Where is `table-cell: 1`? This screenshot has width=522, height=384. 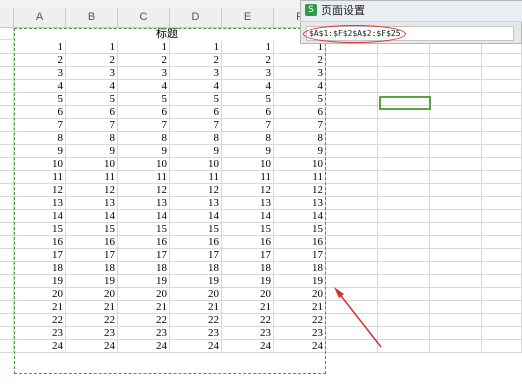
table-cell: 1 is located at coordinates (248, 47).